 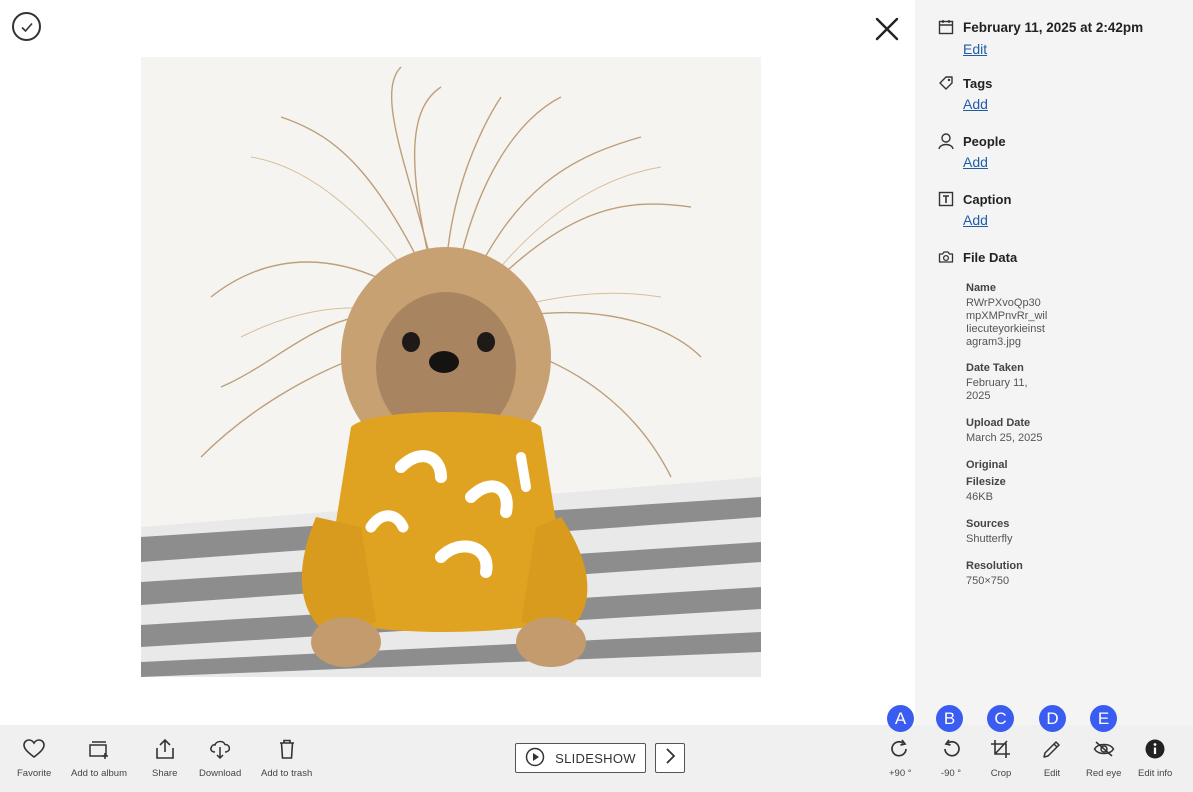 What do you see at coordinates (34, 751) in the screenshot?
I see `heart-icon` at bounding box center [34, 751].